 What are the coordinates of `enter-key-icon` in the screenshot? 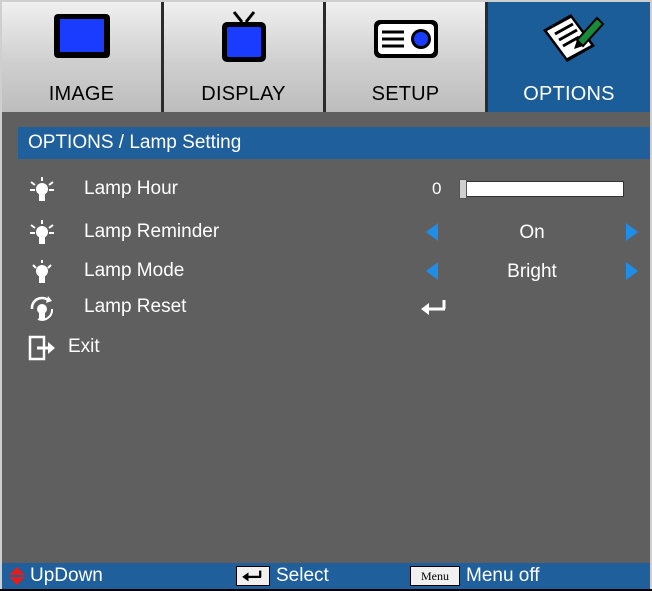 It's located at (253, 576).